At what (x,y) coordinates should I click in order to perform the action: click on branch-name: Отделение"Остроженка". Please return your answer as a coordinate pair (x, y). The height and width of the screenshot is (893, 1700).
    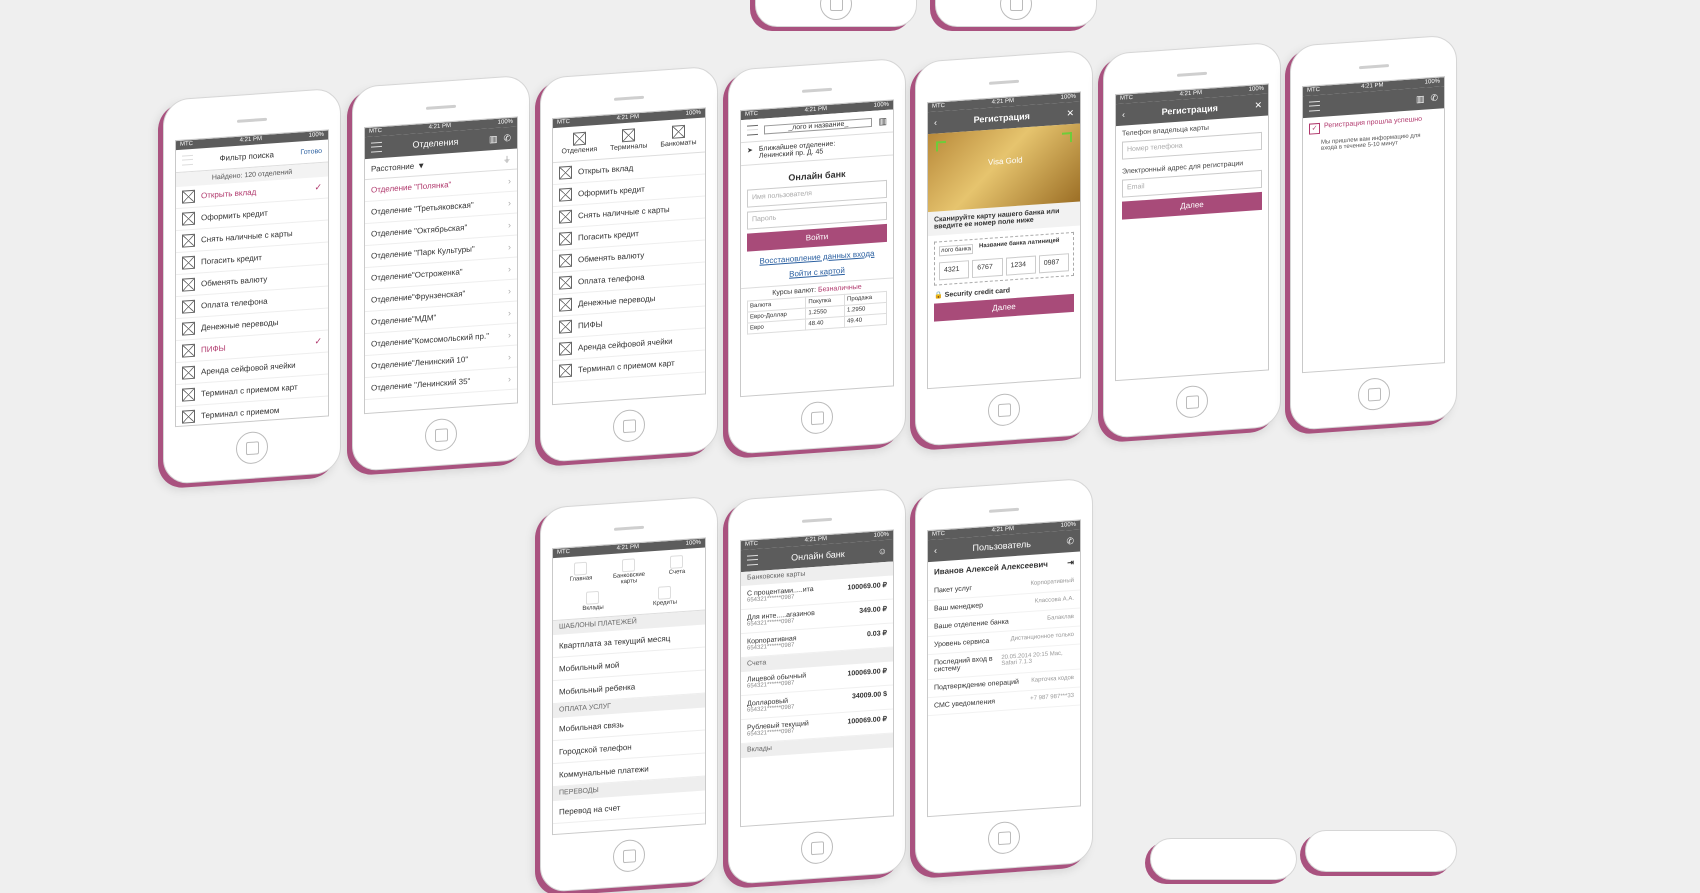
    Looking at the image, I should click on (417, 275).